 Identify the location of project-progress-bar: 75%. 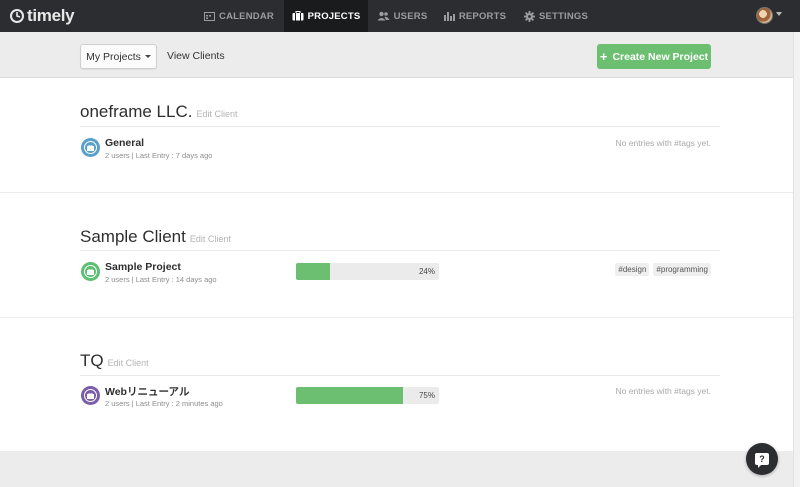
(367, 395).